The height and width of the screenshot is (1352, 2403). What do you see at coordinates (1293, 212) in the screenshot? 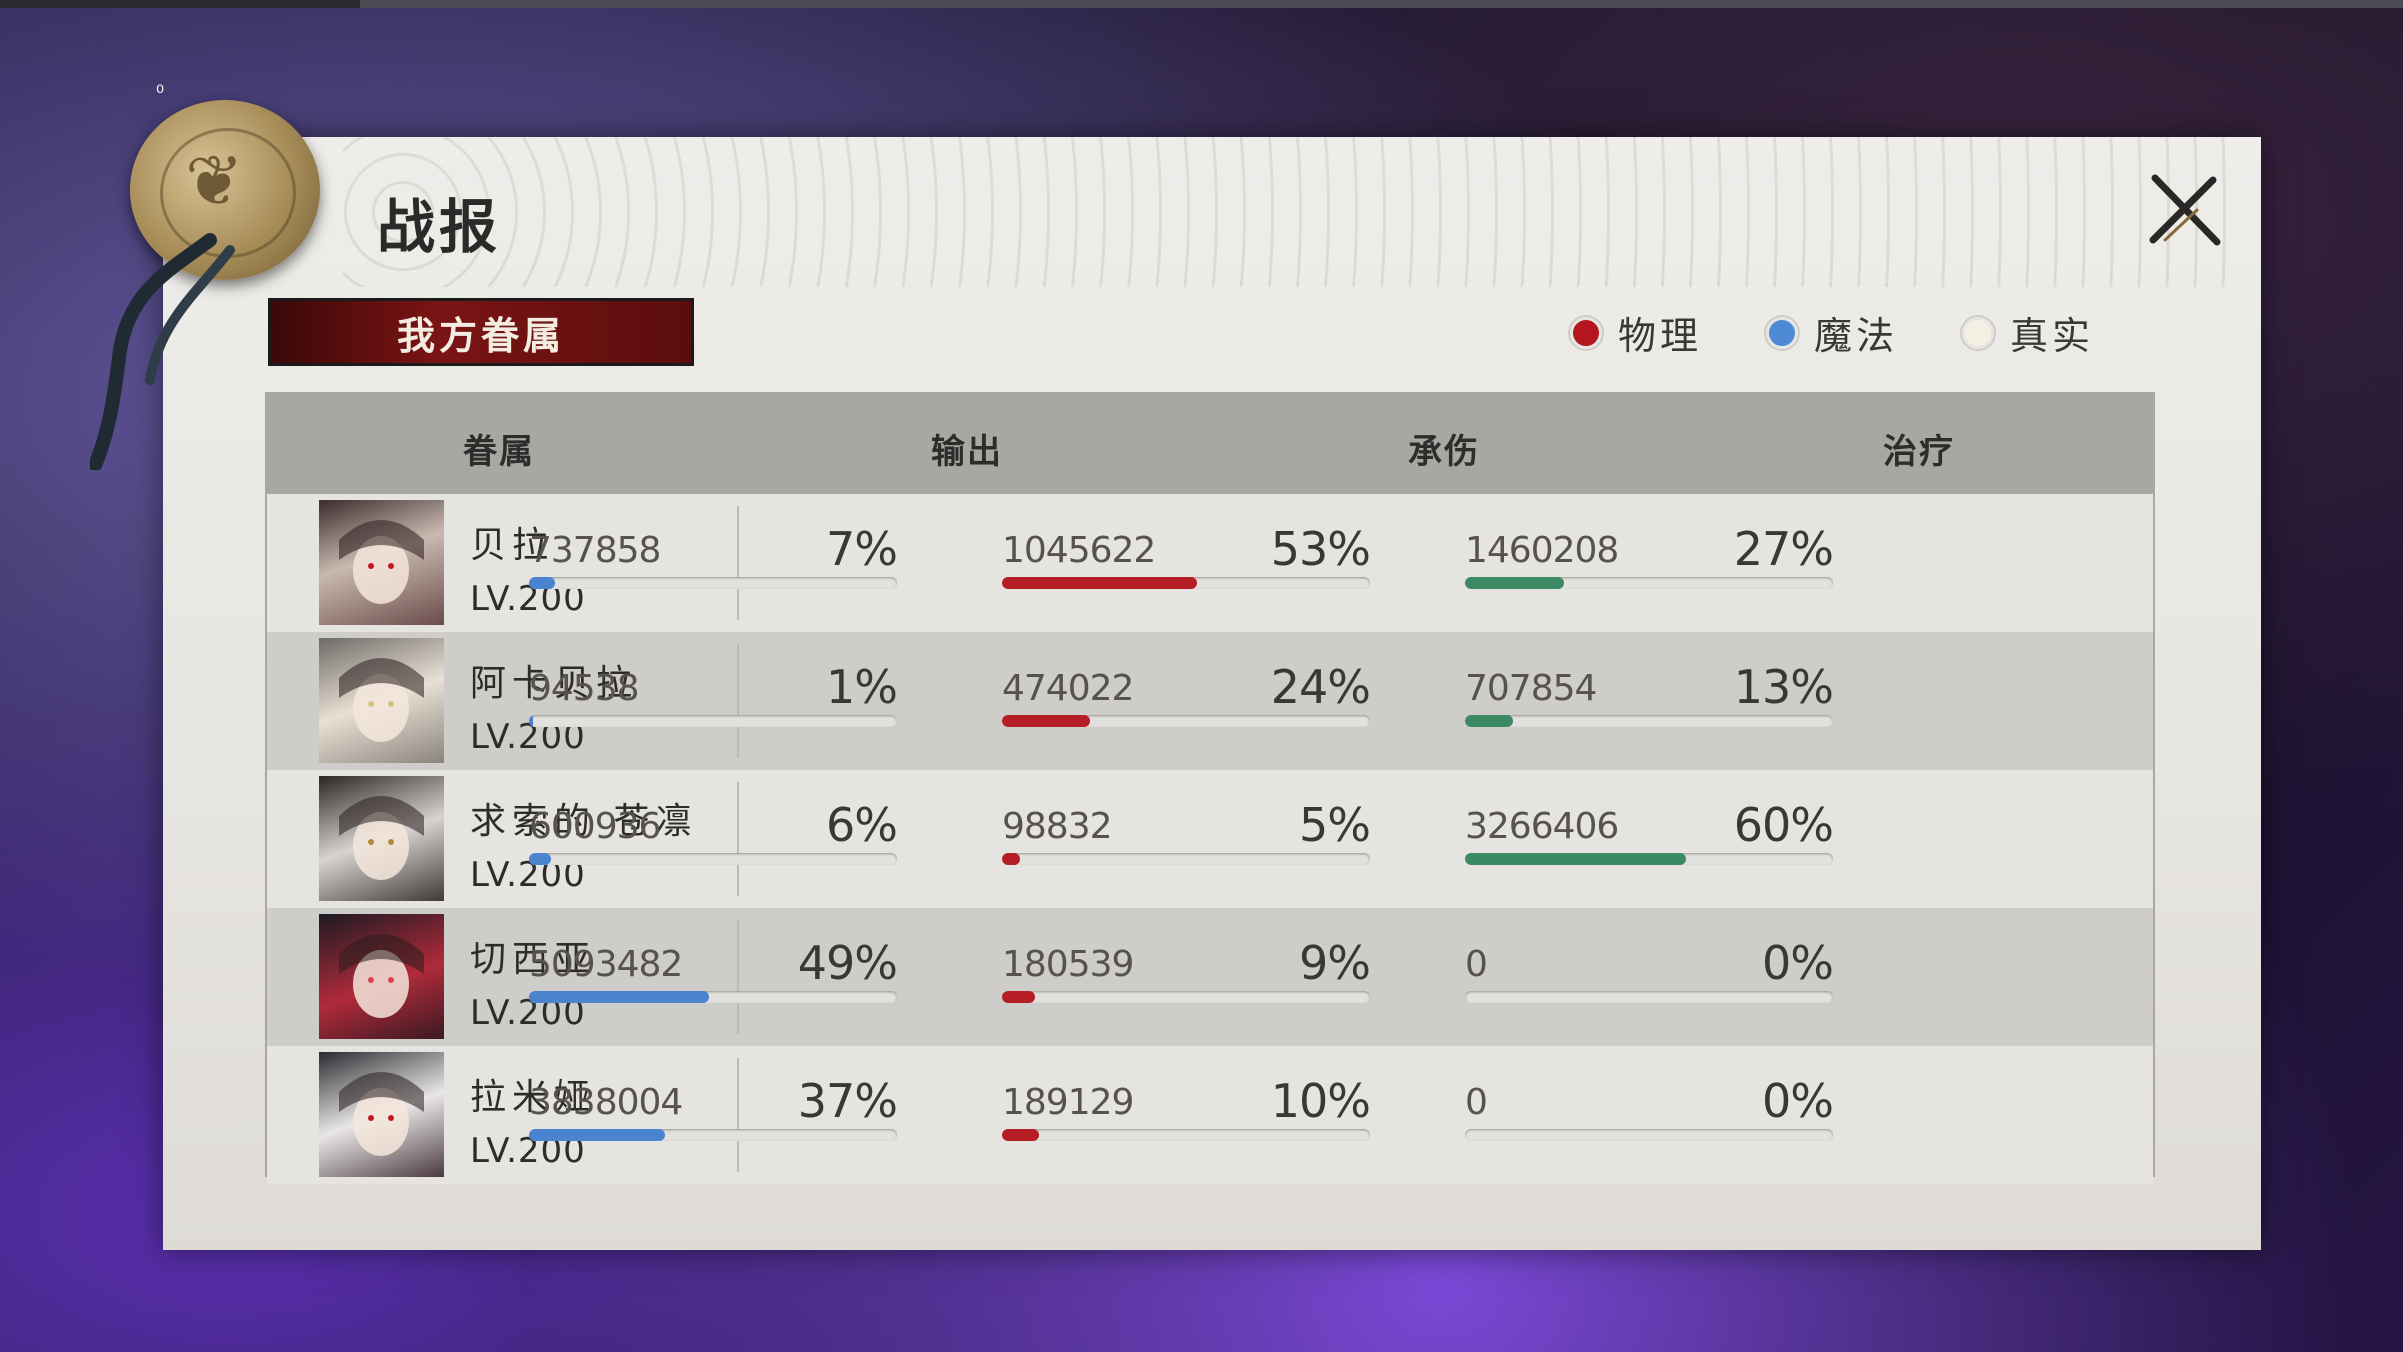
I see `header-ornament` at bounding box center [1293, 212].